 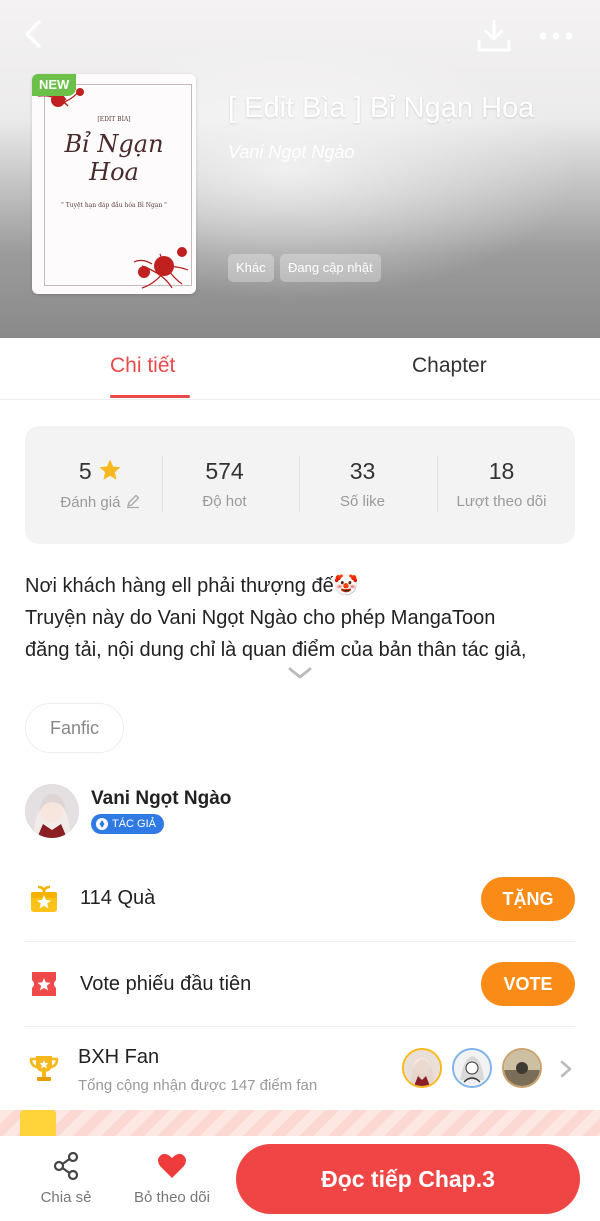 I want to click on star-icon, so click(x=110, y=469).